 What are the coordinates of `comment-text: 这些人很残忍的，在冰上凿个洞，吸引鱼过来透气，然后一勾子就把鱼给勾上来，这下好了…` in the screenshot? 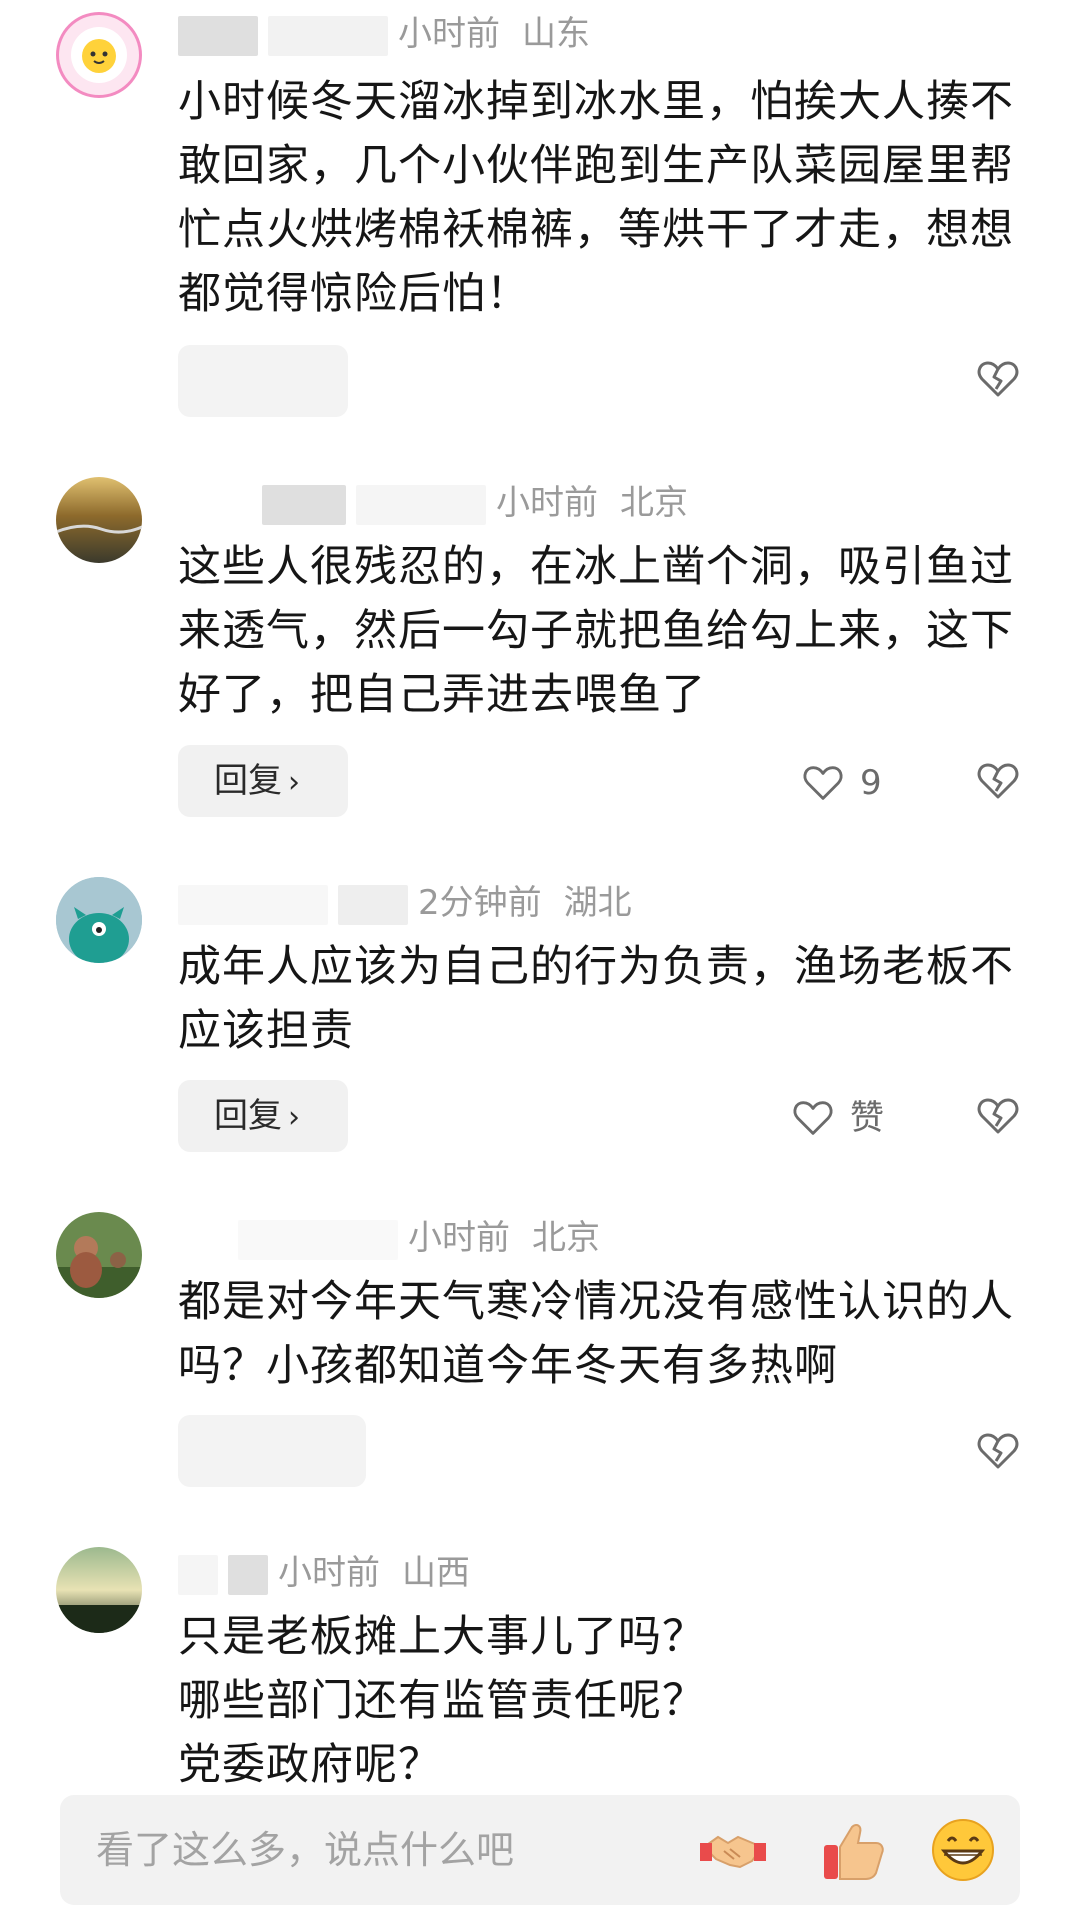 It's located at (596, 631).